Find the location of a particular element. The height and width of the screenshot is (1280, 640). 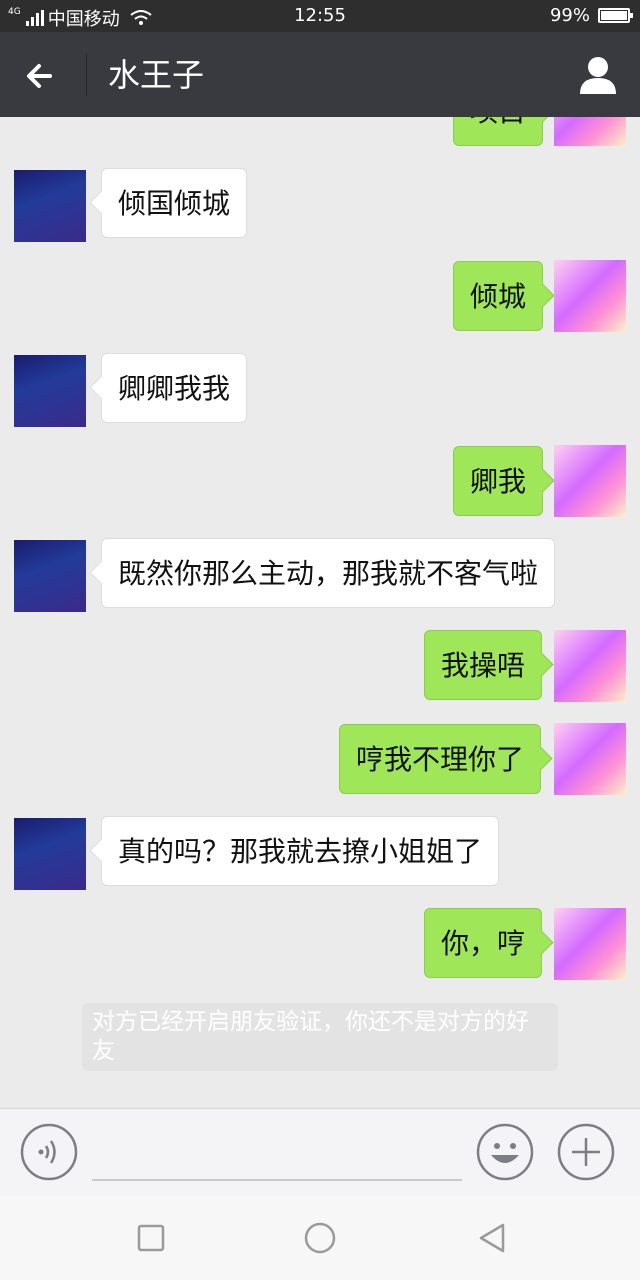

message-text: 卿卿我我 is located at coordinates (174, 388).